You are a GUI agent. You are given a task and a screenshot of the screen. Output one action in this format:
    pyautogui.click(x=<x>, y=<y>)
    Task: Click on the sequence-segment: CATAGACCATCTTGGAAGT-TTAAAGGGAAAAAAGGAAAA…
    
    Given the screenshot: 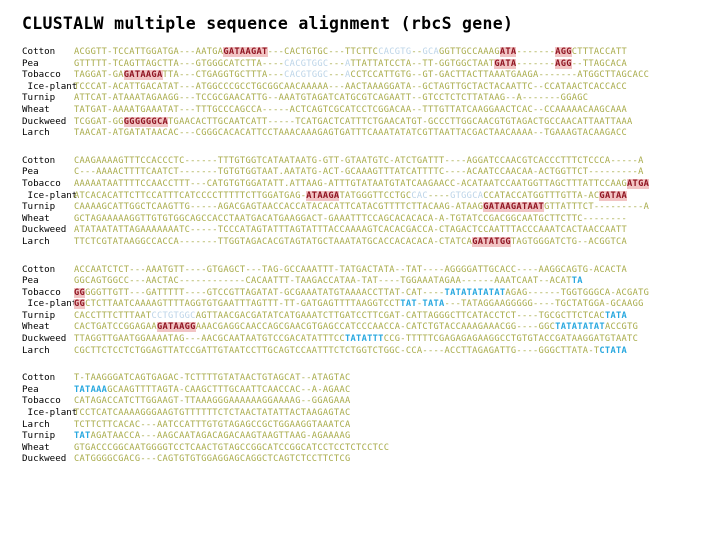 What is the action you would take?
    pyautogui.click(x=212, y=401)
    